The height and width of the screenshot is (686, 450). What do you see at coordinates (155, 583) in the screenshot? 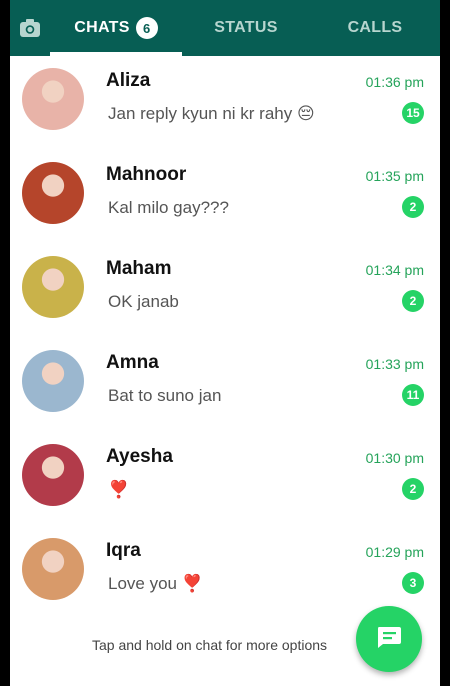
I see `chat-last-message: Love you ❣️` at bounding box center [155, 583].